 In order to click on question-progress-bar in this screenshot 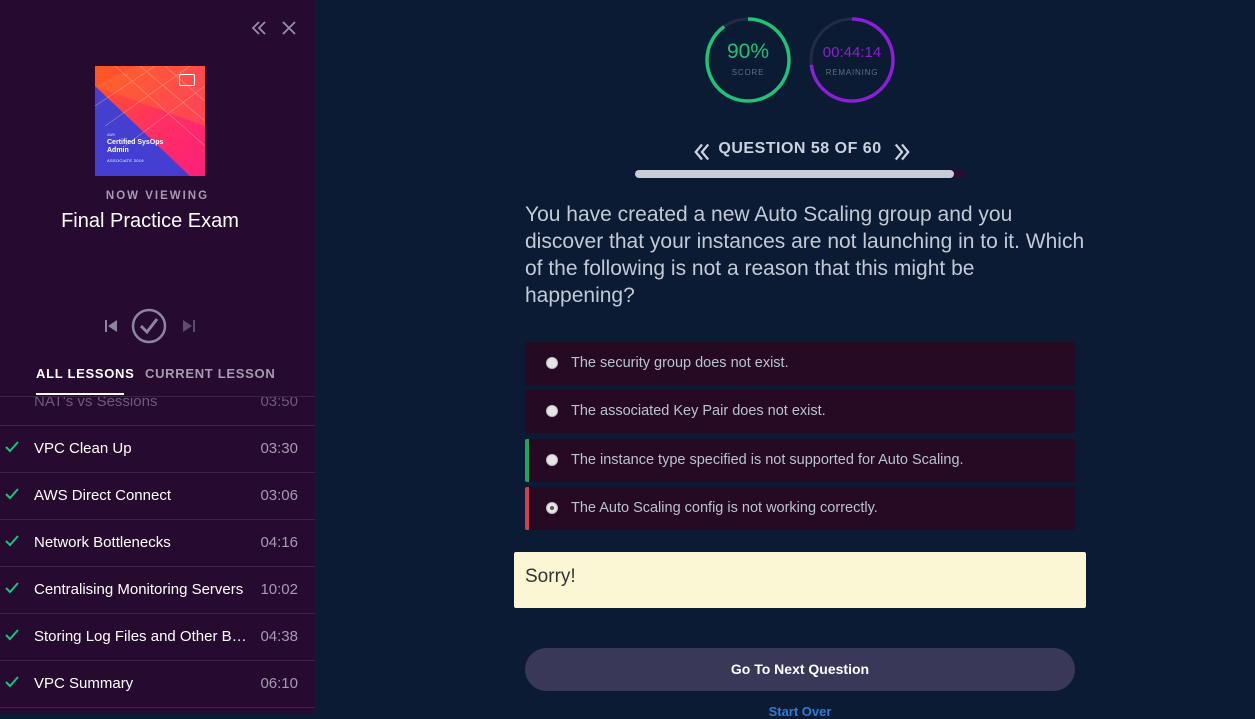, I will do `click(800, 174)`.